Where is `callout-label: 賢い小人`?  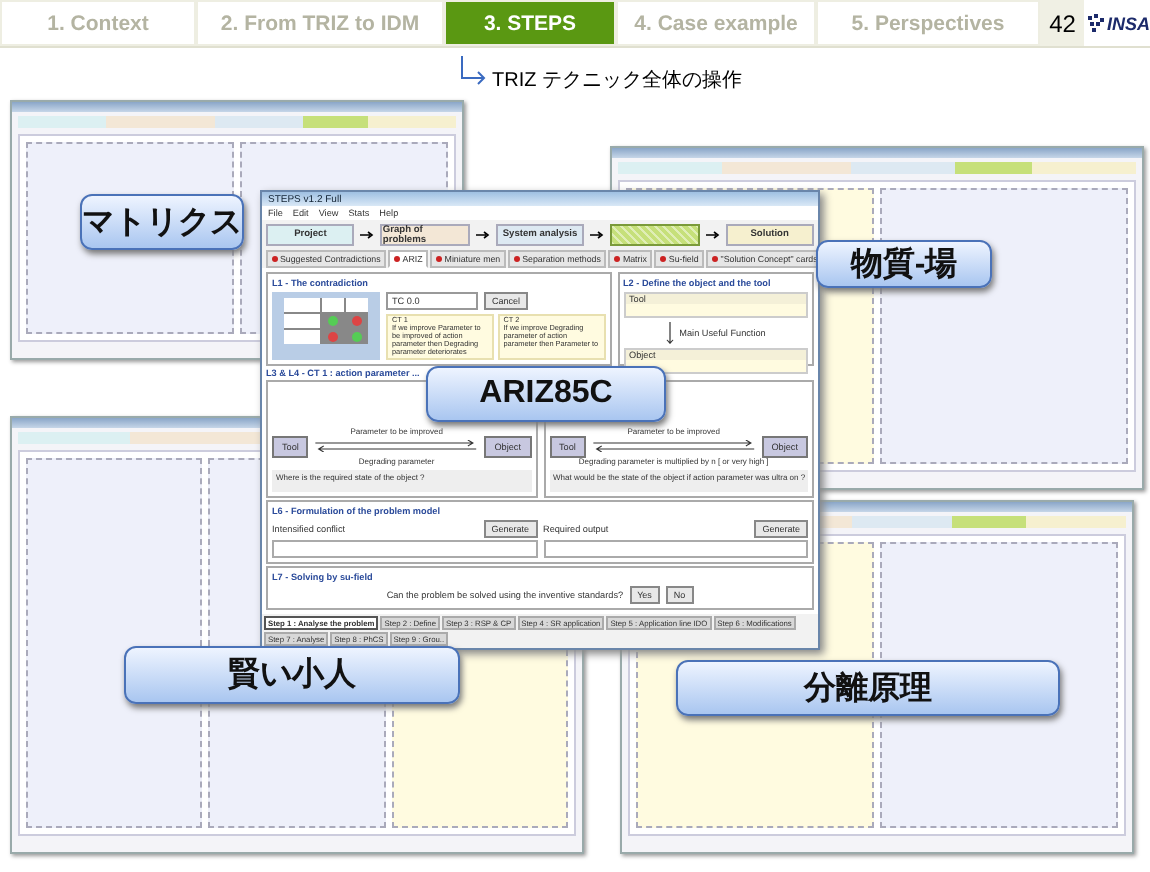
callout-label: 賢い小人 is located at coordinates (292, 675).